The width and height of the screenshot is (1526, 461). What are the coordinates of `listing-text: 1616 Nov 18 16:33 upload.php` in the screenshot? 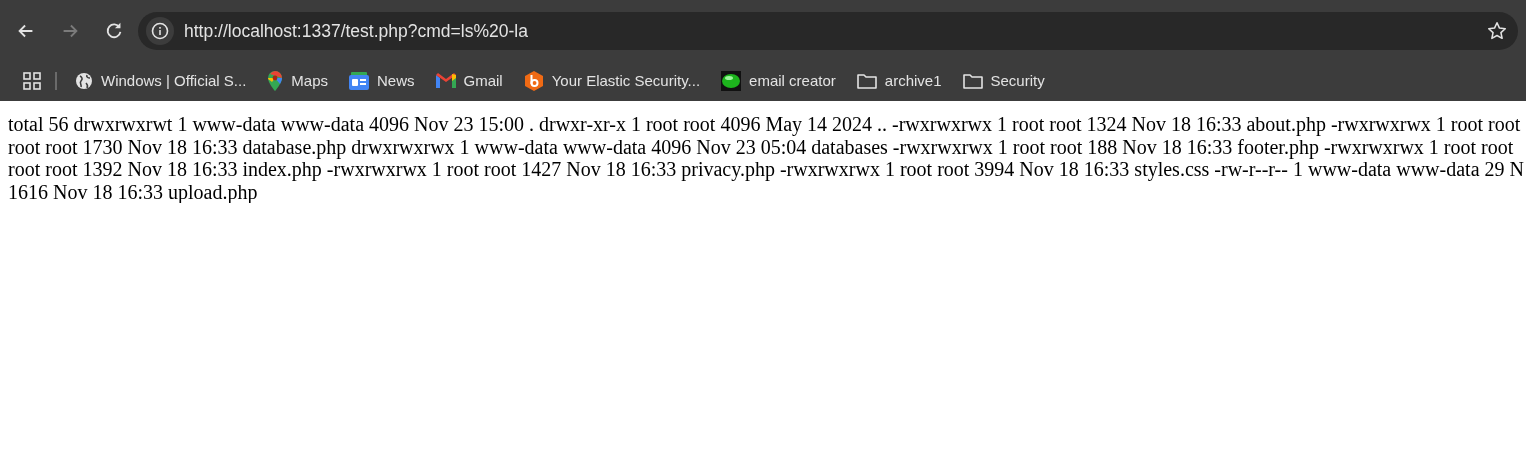 It's located at (133, 191).